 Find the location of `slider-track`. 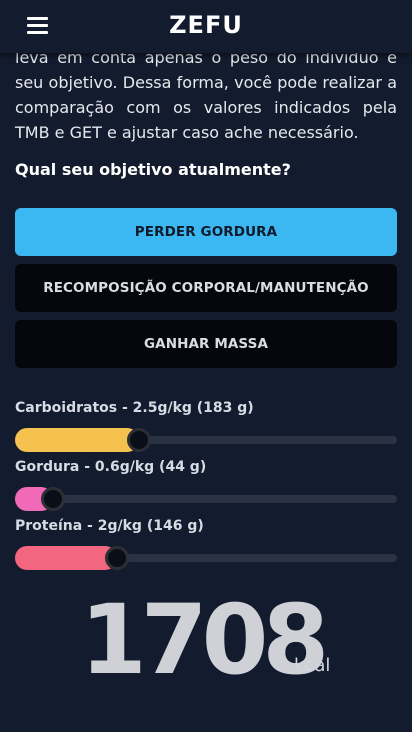

slider-track is located at coordinates (206, 499).